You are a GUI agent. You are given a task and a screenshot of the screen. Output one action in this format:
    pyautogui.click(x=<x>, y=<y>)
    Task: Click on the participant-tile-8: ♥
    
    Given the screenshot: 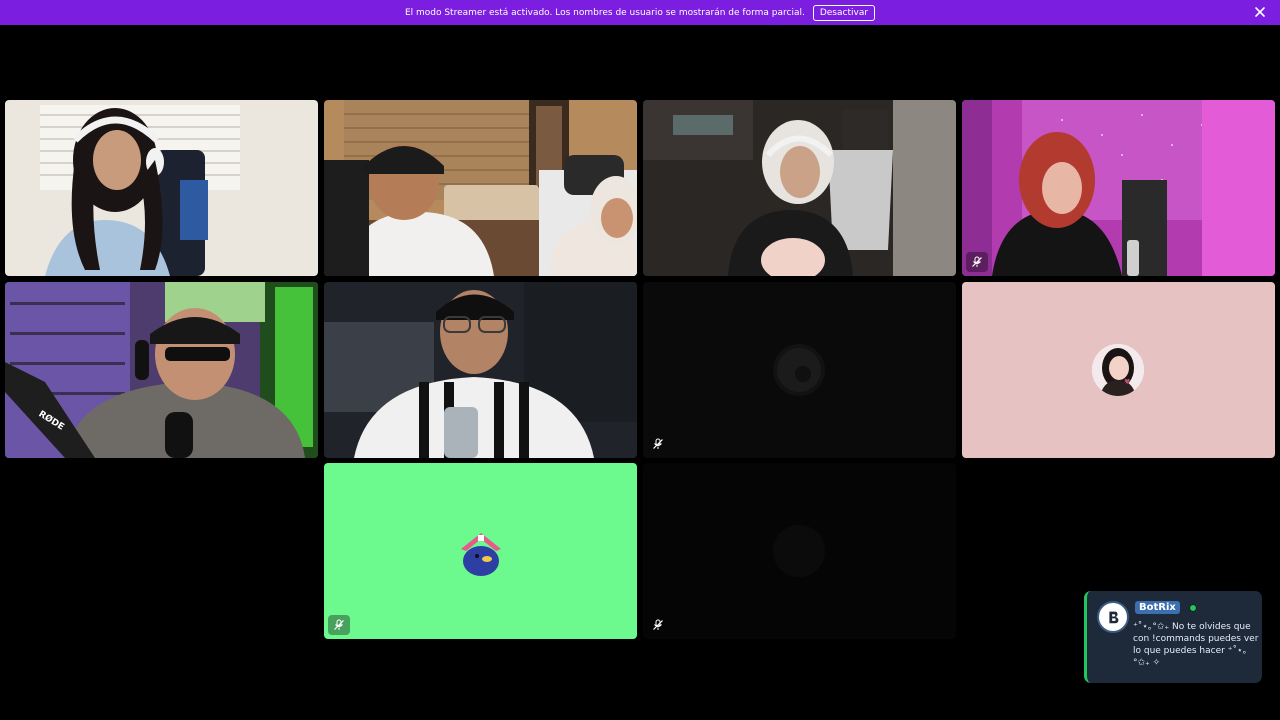 What is the action you would take?
    pyautogui.click(x=1118, y=370)
    